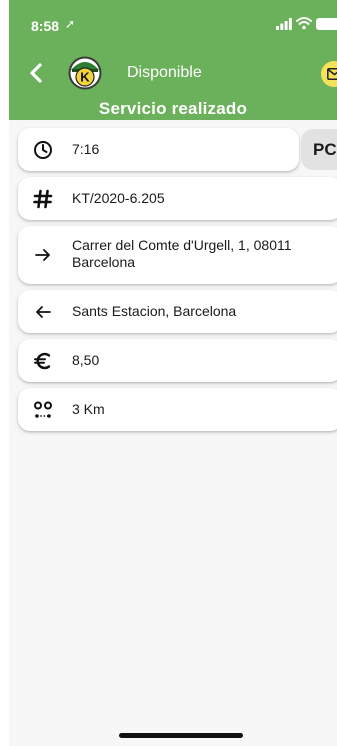 This screenshot has width=337, height=746. What do you see at coordinates (154, 311) in the screenshot?
I see `destination-address: Sants Estacion, Barcelona` at bounding box center [154, 311].